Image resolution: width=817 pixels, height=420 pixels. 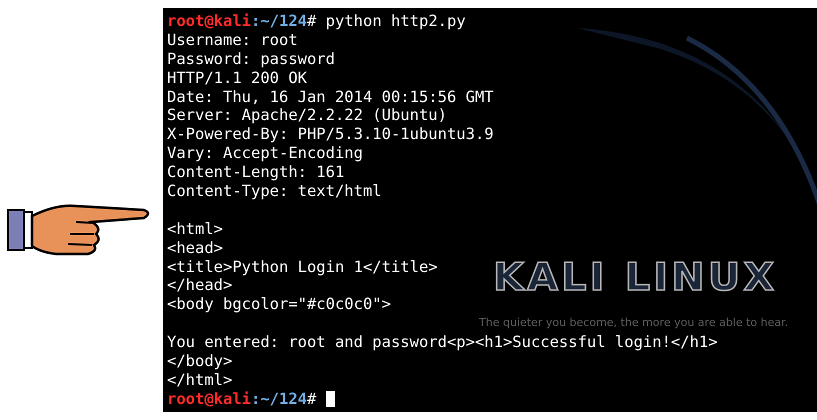 What do you see at coordinates (232, 39) in the screenshot?
I see `output-line: Username: root` at bounding box center [232, 39].